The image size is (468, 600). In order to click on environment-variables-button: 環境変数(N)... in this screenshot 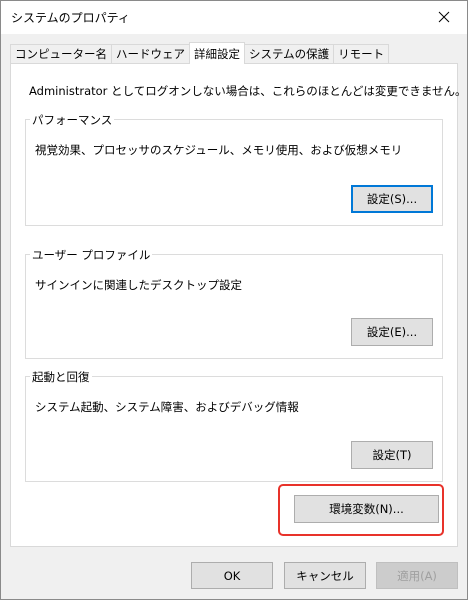, I will do `click(366, 509)`.